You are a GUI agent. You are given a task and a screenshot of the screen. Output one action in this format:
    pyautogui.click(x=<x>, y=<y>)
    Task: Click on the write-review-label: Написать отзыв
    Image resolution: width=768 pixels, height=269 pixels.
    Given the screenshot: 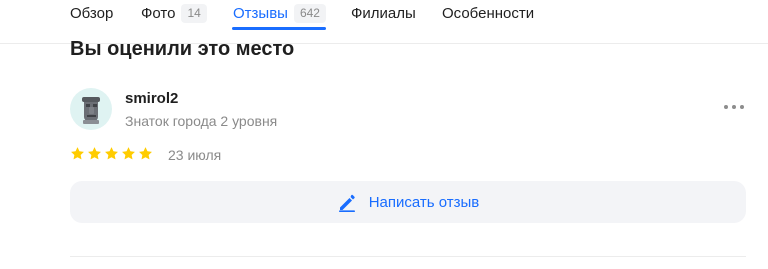 What is the action you would take?
    pyautogui.click(x=424, y=202)
    